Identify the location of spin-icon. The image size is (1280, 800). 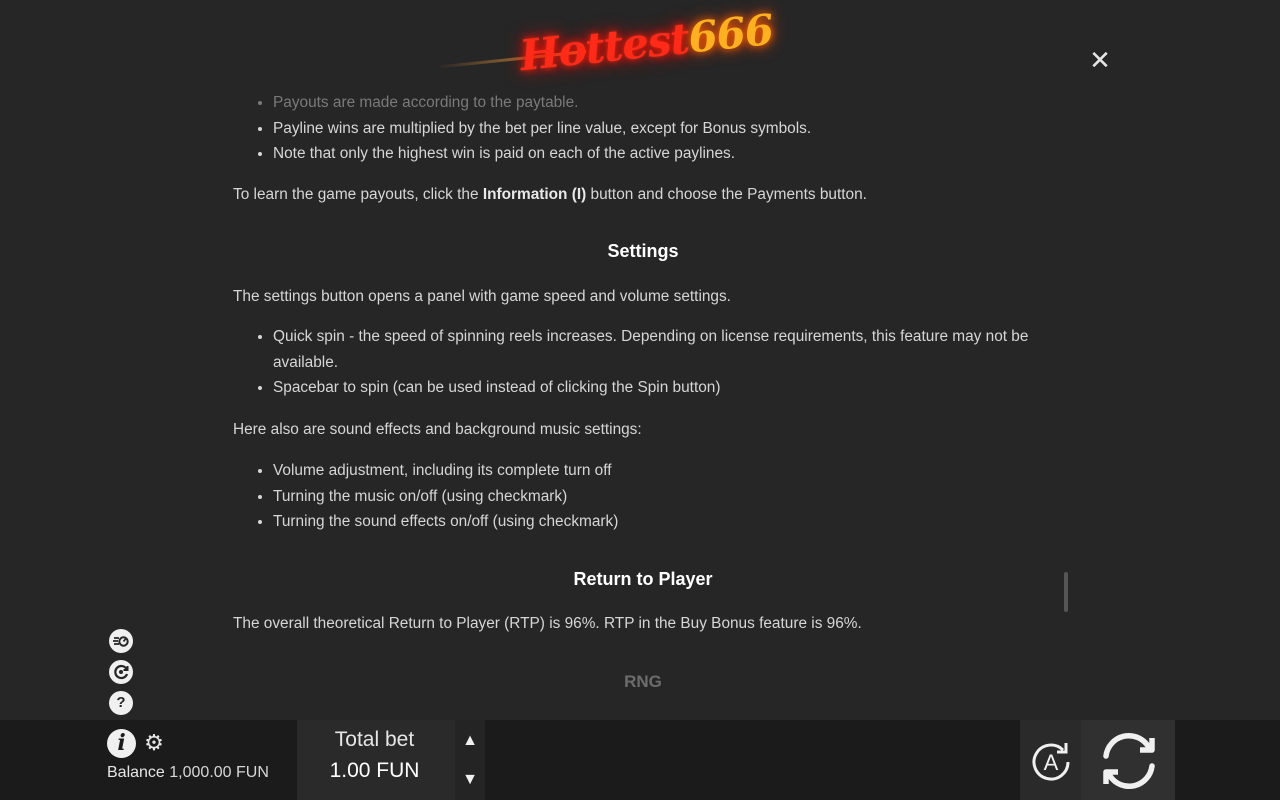
(1129, 761).